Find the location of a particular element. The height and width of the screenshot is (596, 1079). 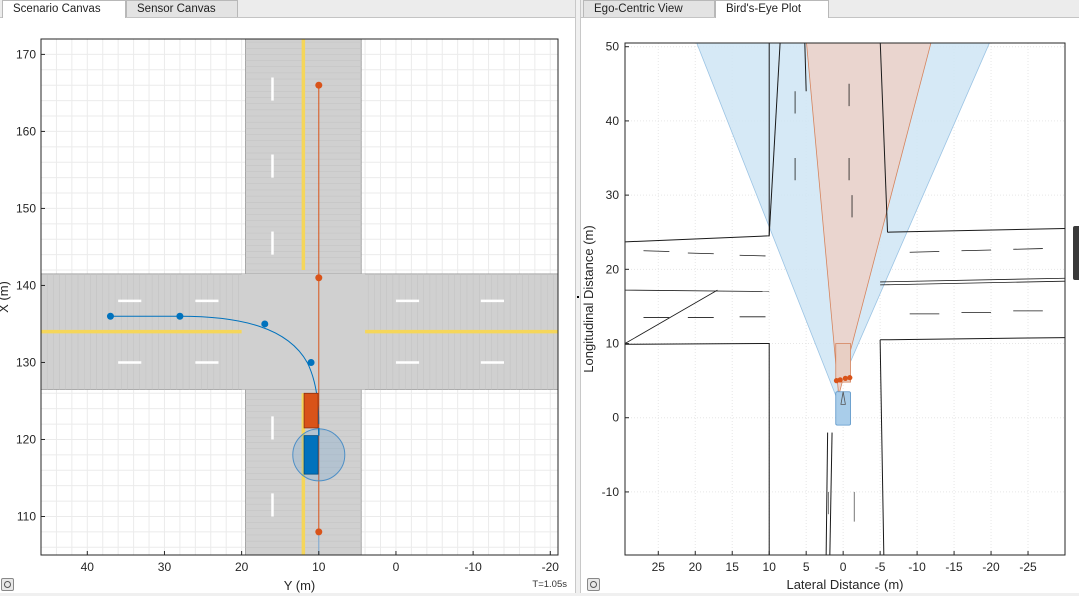

target-vehicle is located at coordinates (311, 410).